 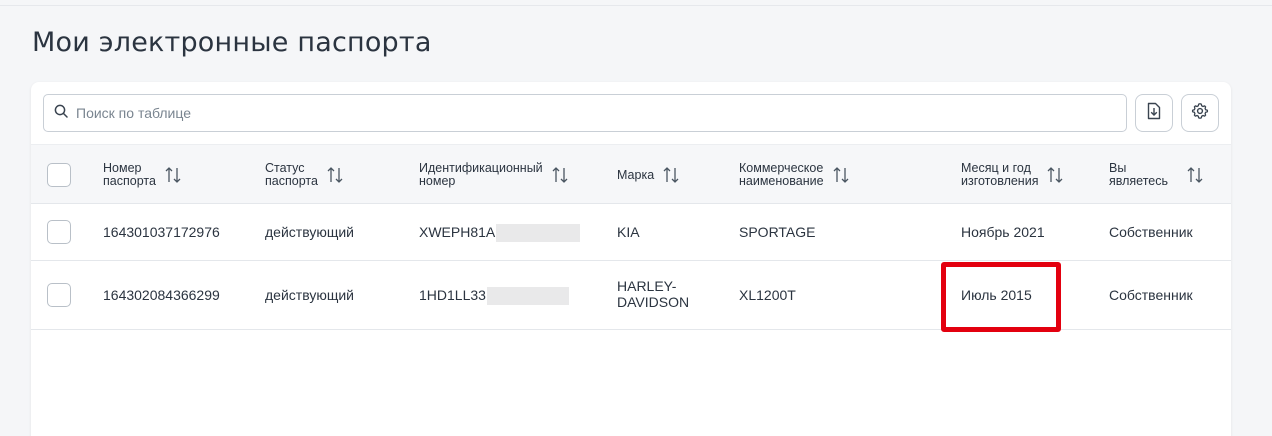 I want to click on table-search, so click(x=585, y=113).